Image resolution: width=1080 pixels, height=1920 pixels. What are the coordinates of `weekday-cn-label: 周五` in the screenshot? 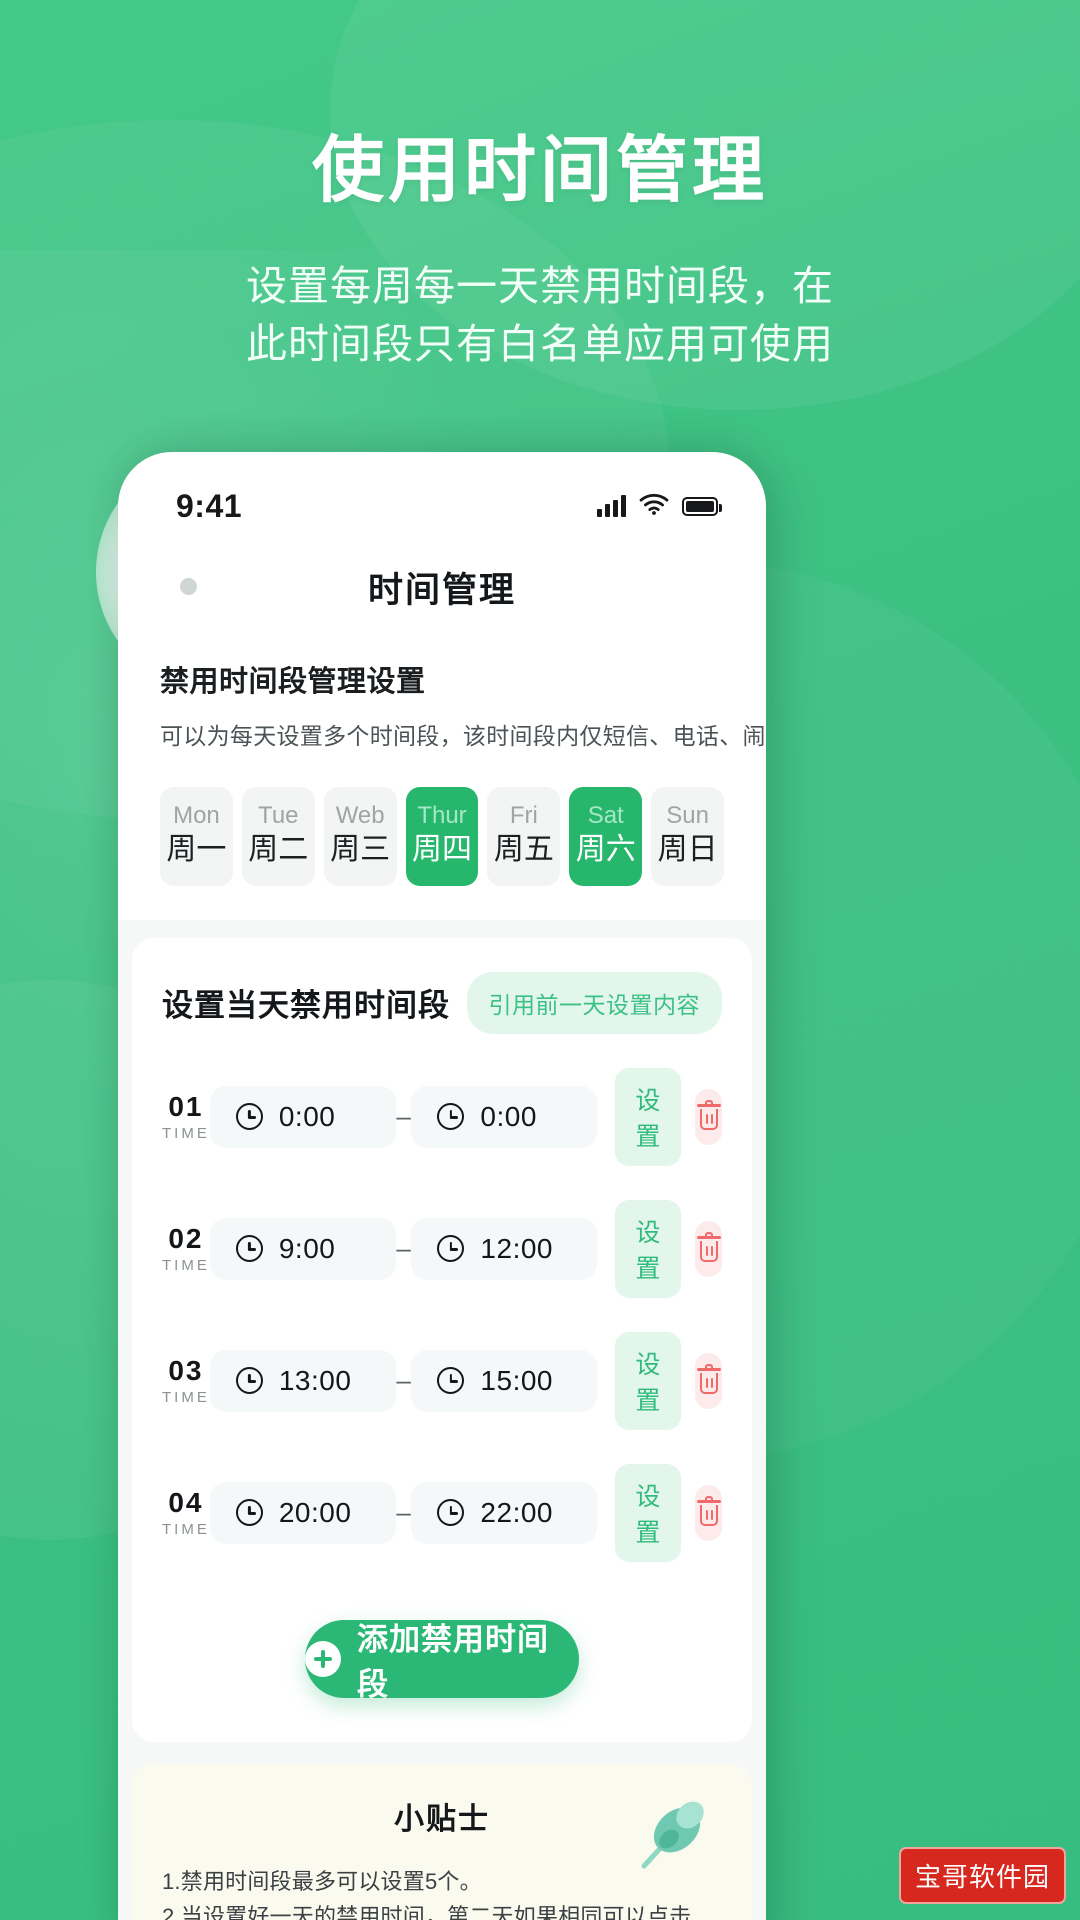 It's located at (523, 850).